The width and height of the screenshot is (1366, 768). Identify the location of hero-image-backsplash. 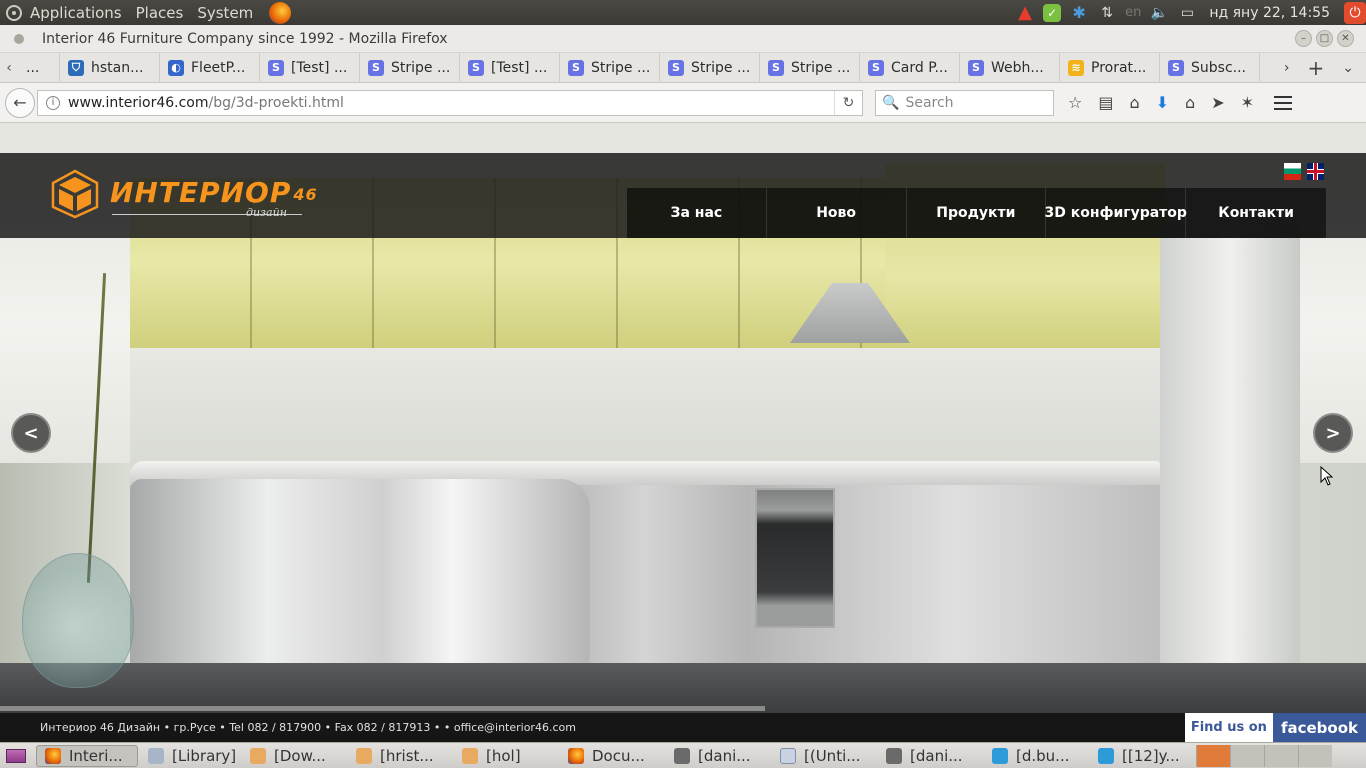
(645, 408).